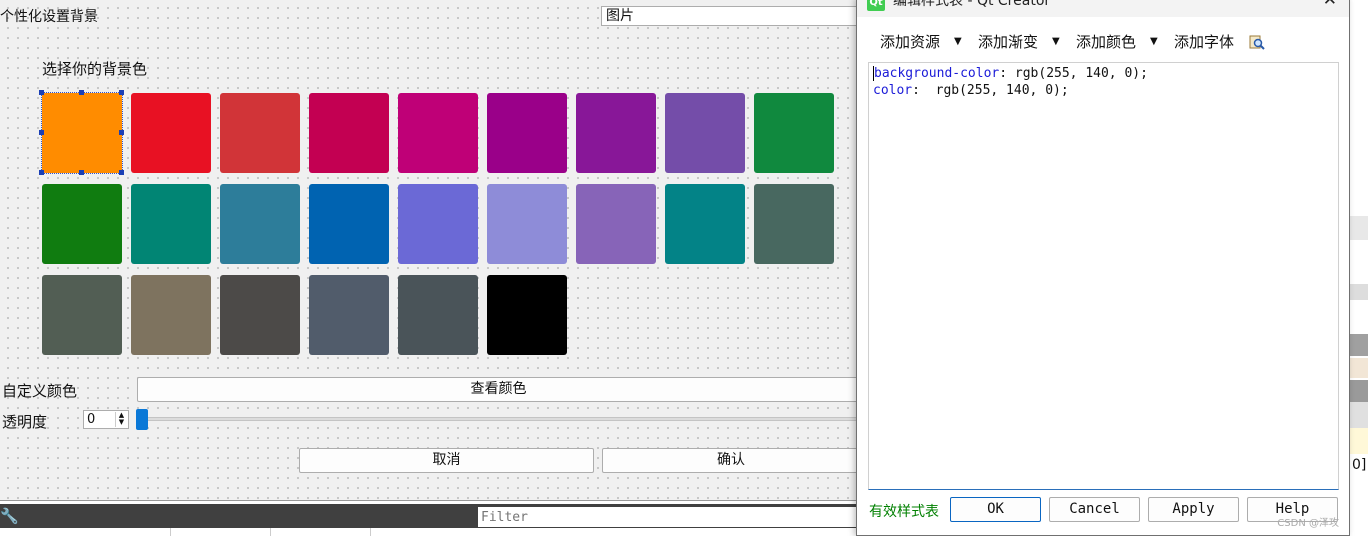  I want to click on add-resource-button: 添加资源, so click(910, 42).